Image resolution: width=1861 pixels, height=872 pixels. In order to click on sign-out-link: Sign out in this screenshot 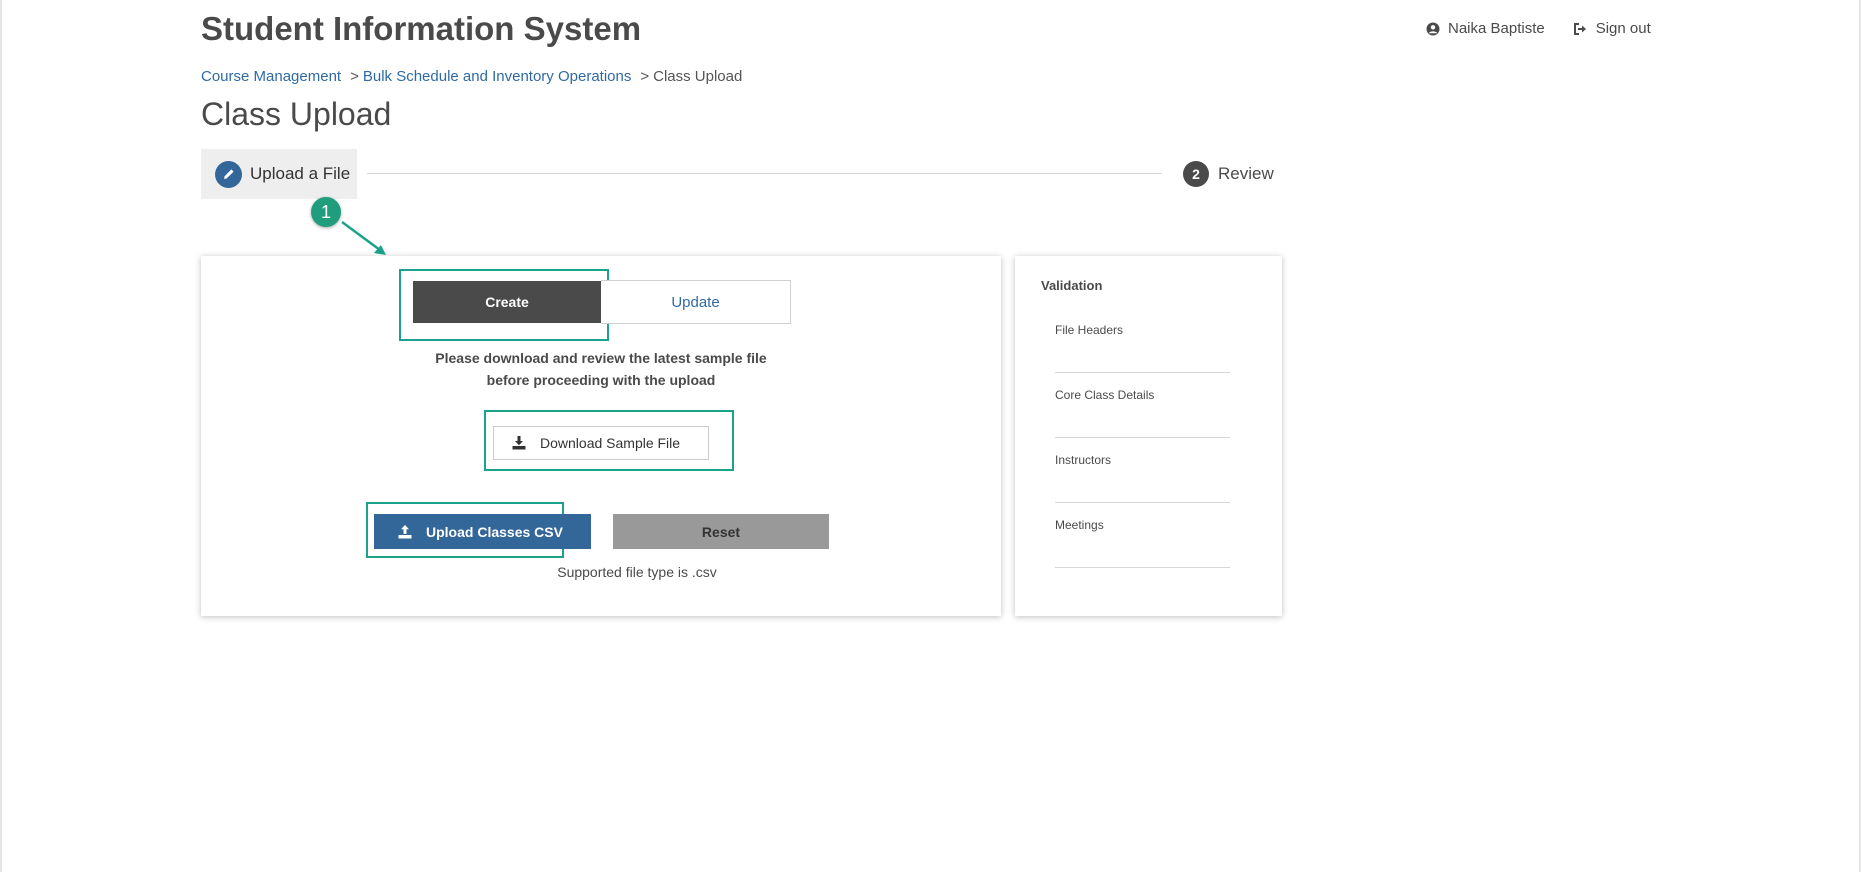, I will do `click(1612, 28)`.